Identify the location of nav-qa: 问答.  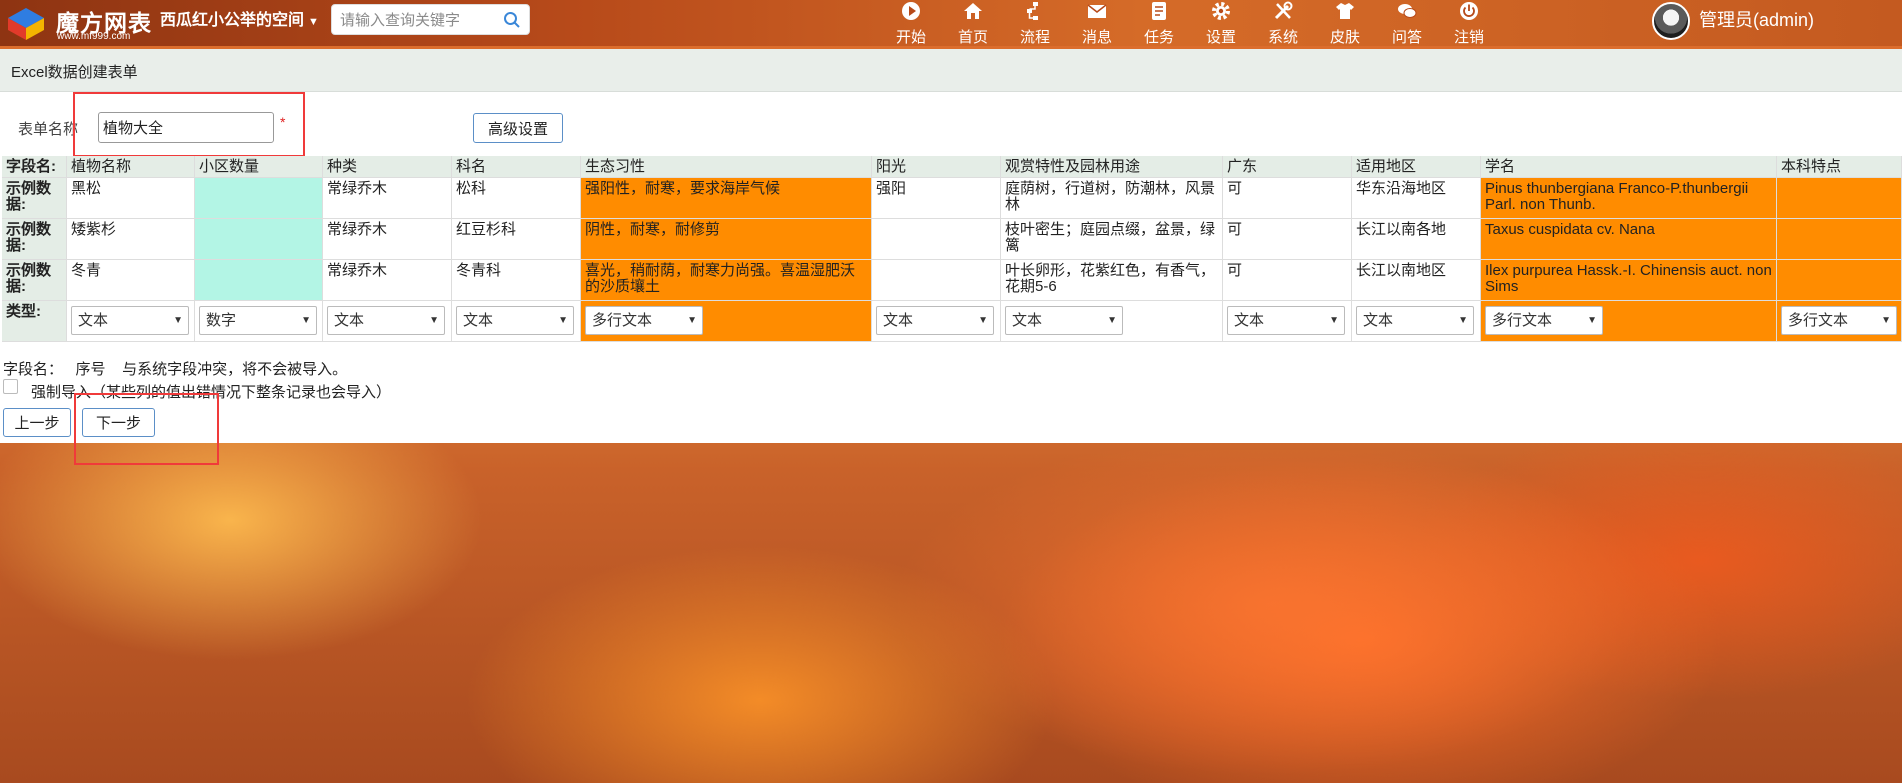
(1407, 23).